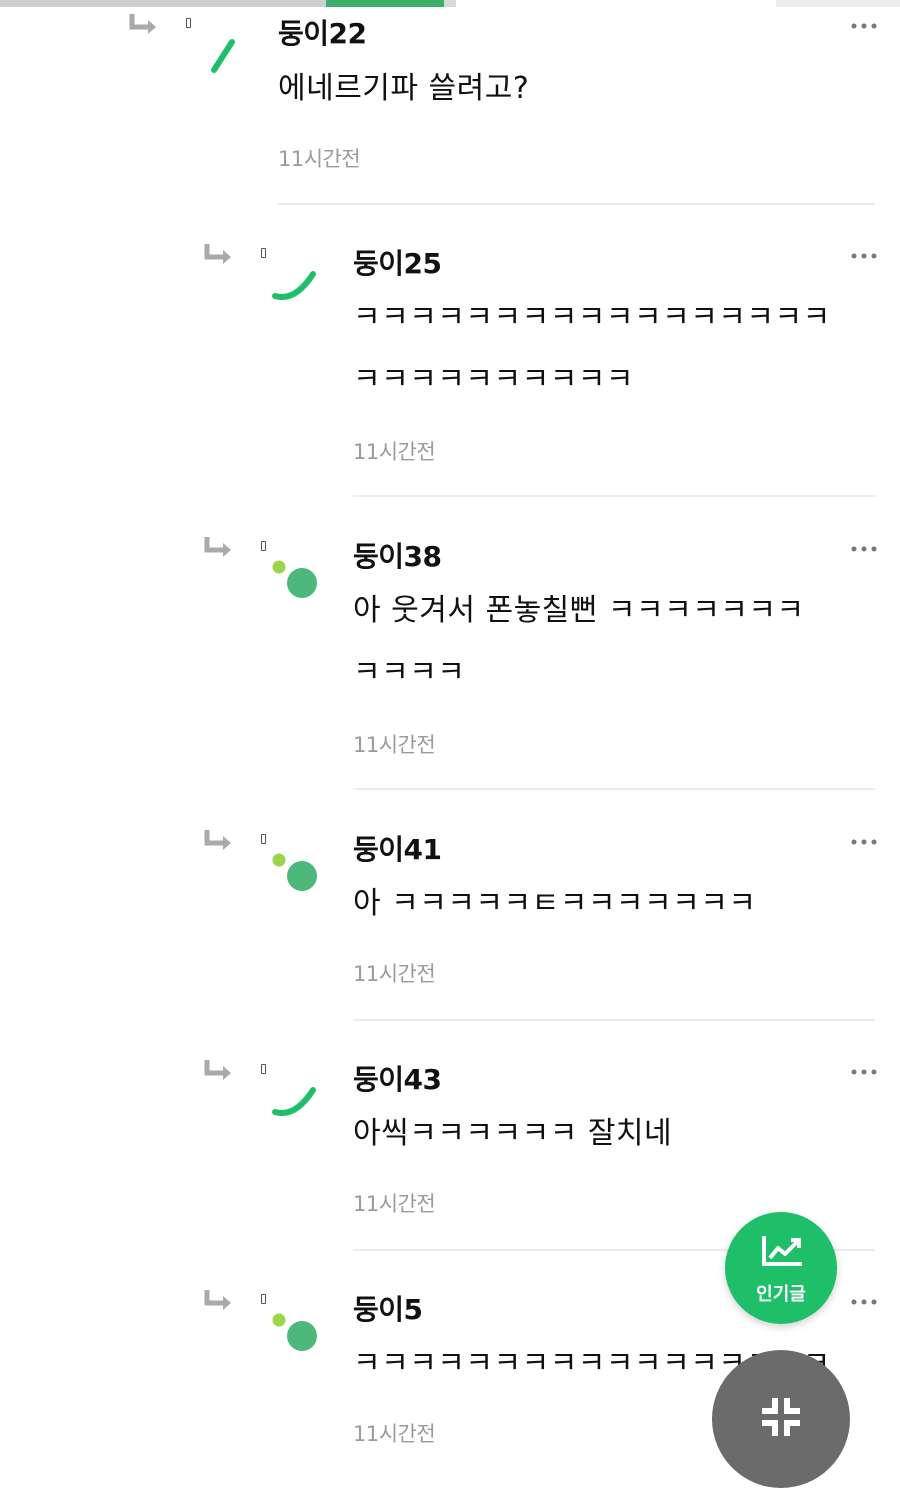 Image resolution: width=900 pixels, height=1488 pixels. What do you see at coordinates (513, 1133) in the screenshot?
I see `comment-text: 아씩ㅋㅋㅋㅋㅋㅋ 잘치네` at bounding box center [513, 1133].